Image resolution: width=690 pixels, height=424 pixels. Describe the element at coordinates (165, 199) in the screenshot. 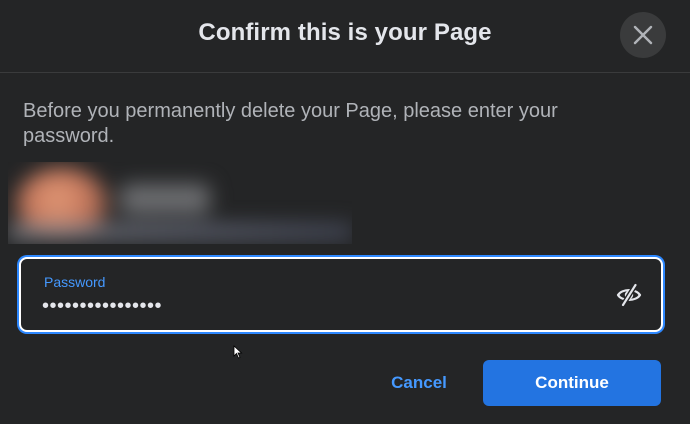

I see `account-name-redacted` at that location.